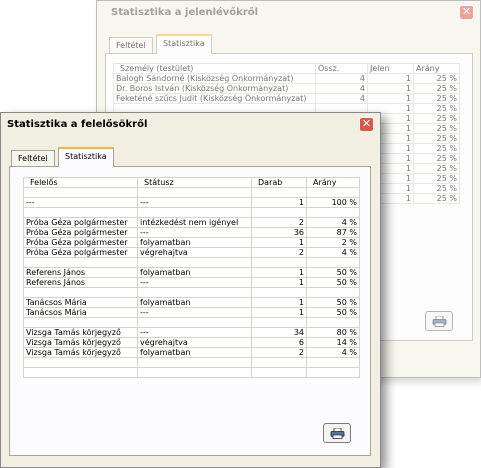 Image resolution: width=481 pixels, height=468 pixels. What do you see at coordinates (333, 332) in the screenshot?
I see `table-cell: 80 %` at bounding box center [333, 332].